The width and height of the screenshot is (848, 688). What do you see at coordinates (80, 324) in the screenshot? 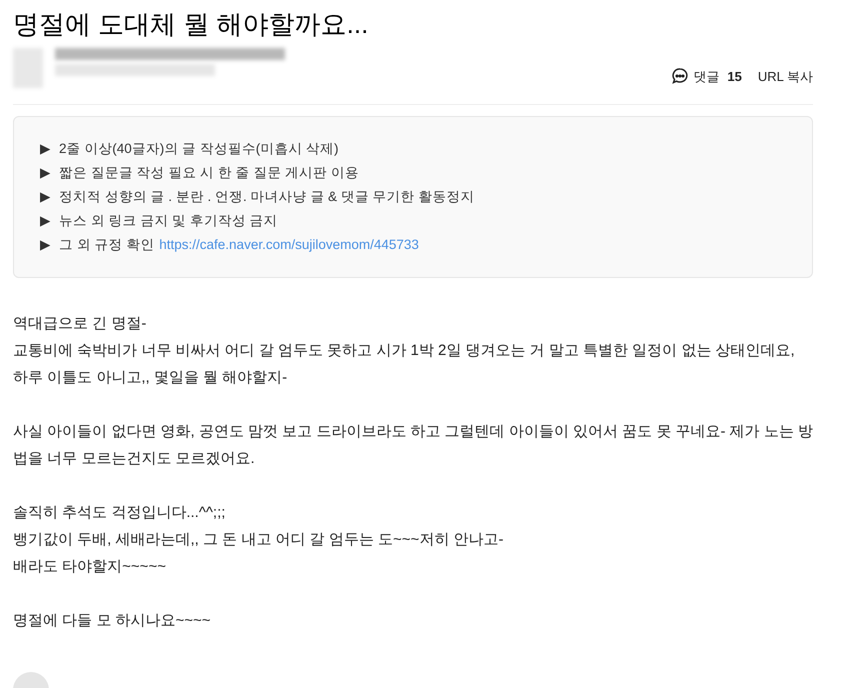
I see `post-text: 역대급으로 긴 명절-` at bounding box center [80, 324].